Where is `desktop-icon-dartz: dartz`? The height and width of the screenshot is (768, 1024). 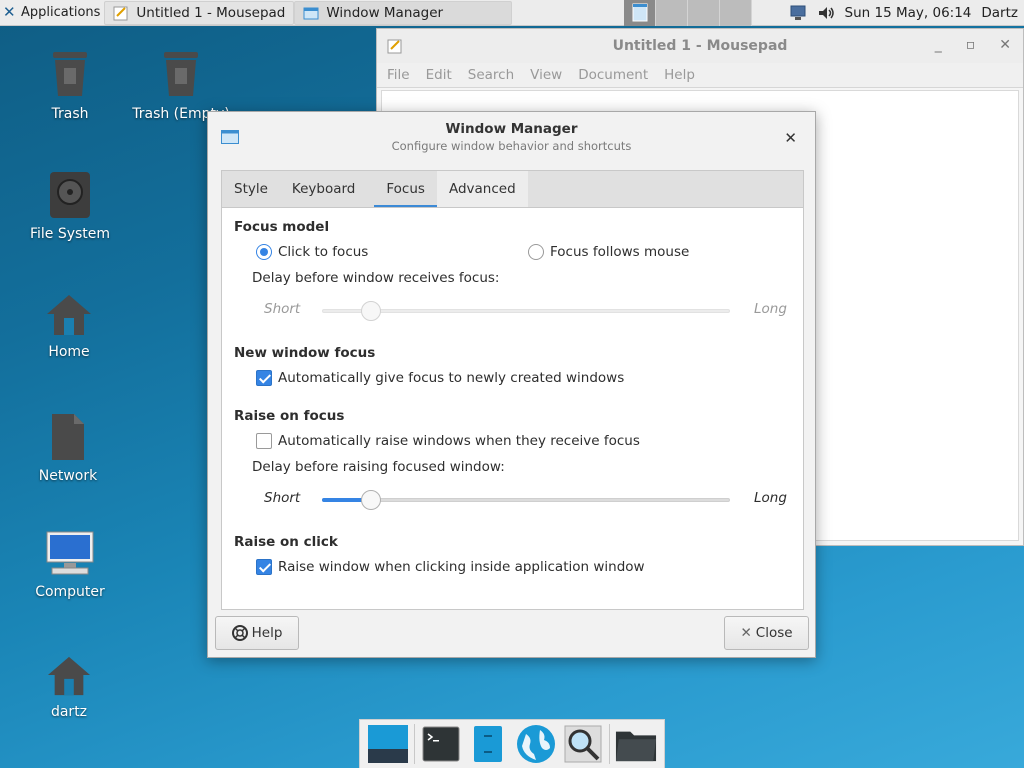 desktop-icon-dartz: dartz is located at coordinates (69, 687).